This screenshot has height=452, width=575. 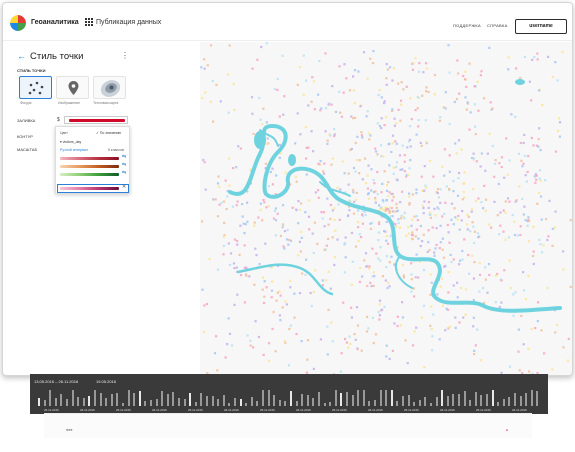 What do you see at coordinates (74, 150) in the screenshot?
I see `interval-mode: Ручной интервал` at bounding box center [74, 150].